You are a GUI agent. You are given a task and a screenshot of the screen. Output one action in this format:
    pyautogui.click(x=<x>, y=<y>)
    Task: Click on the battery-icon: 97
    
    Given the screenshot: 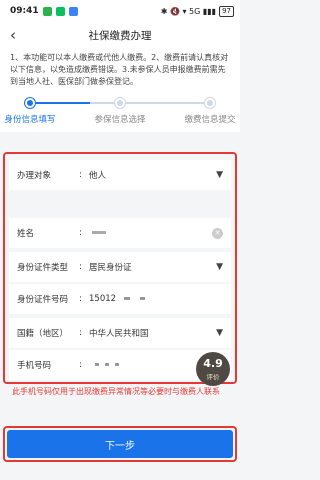 What is the action you would take?
    pyautogui.click(x=226, y=11)
    